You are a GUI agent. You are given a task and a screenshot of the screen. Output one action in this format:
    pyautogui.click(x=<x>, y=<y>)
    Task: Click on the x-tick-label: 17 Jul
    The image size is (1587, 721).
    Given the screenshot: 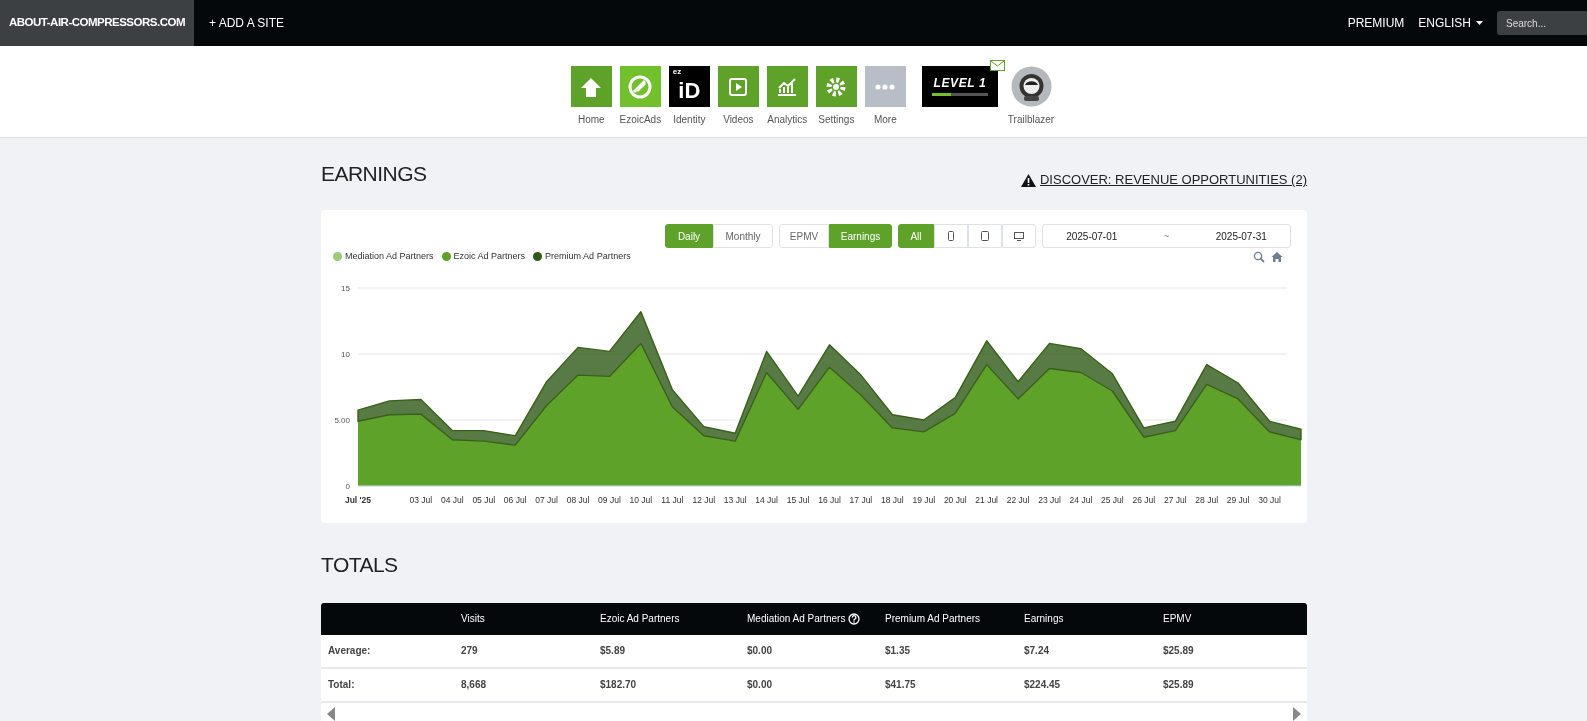 What is the action you would take?
    pyautogui.click(x=861, y=499)
    